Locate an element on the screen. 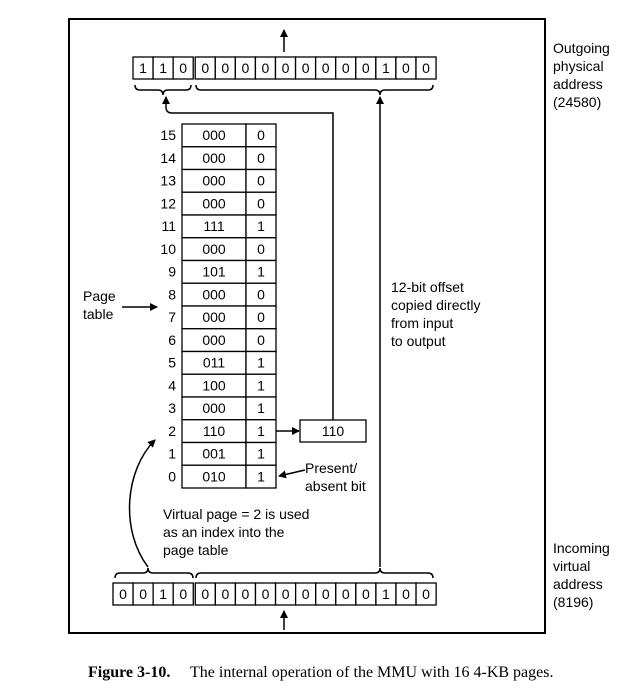  page-table-row: 15 000 0 is located at coordinates (218, 135).